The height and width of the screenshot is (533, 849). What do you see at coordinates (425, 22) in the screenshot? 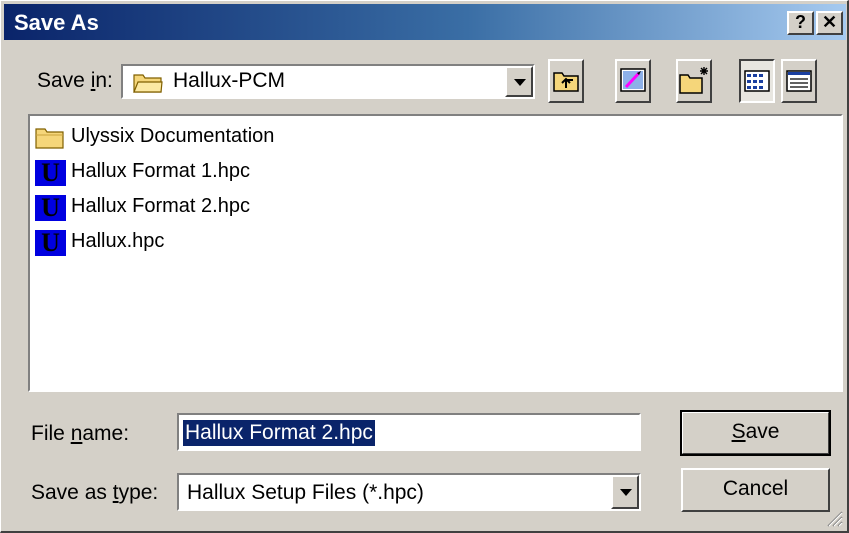
I see `title-bar: Save As ? ✕` at bounding box center [425, 22].